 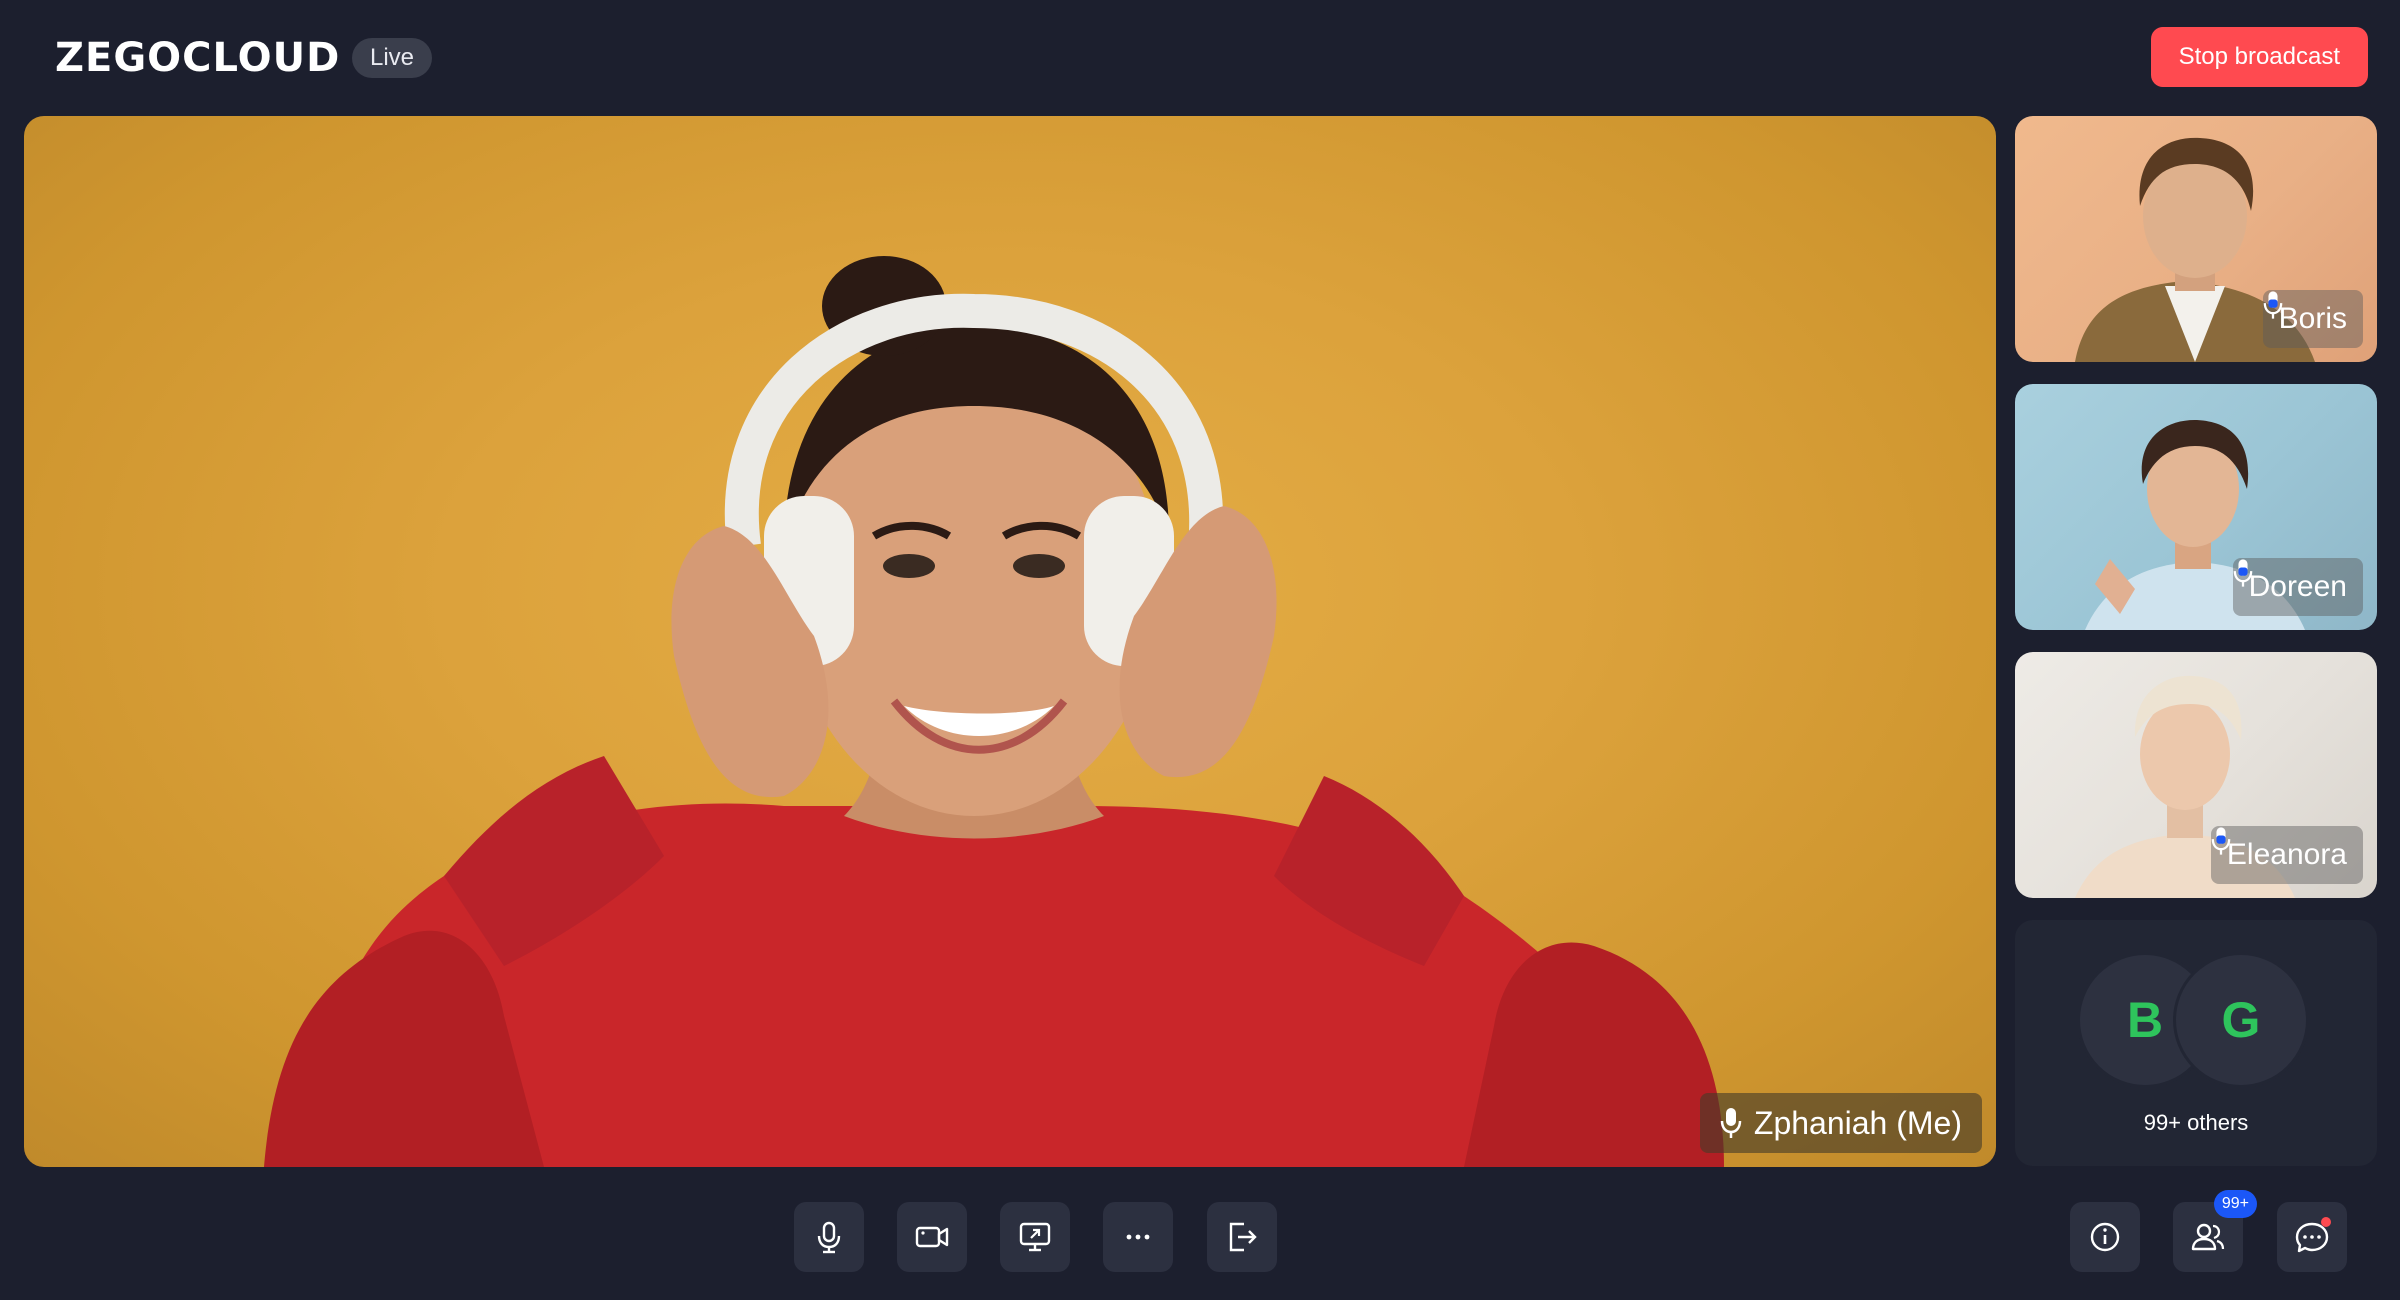 I want to click on camera-button, so click(x=932, y=1237).